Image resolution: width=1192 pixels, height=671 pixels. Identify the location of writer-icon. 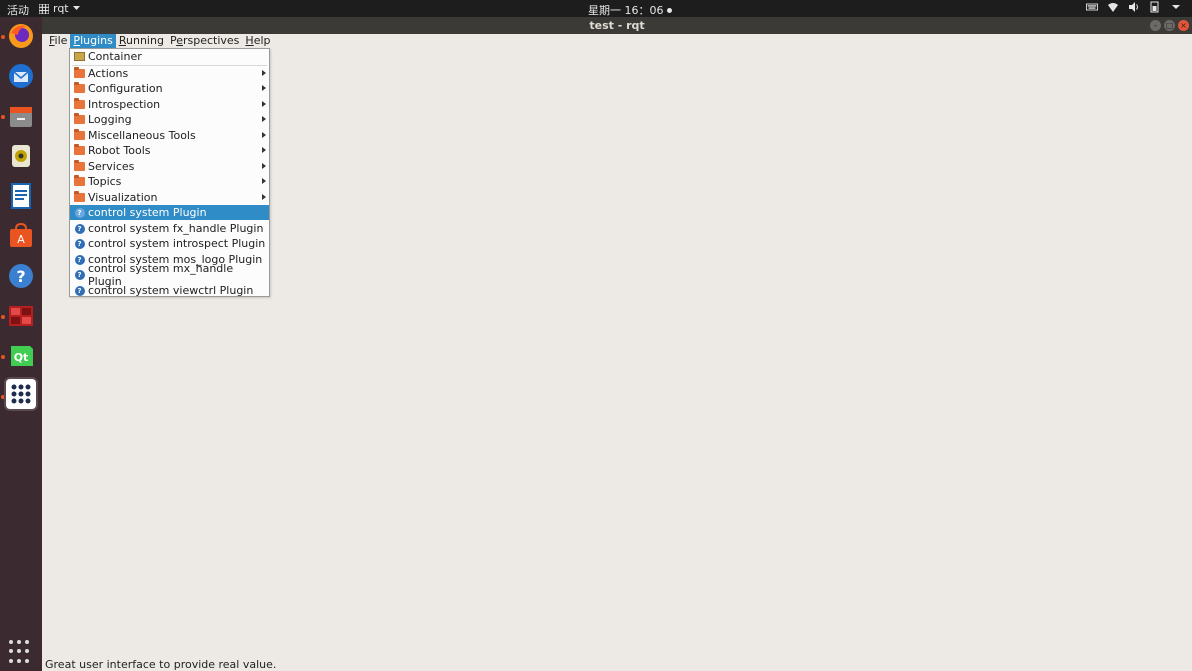
(21, 196).